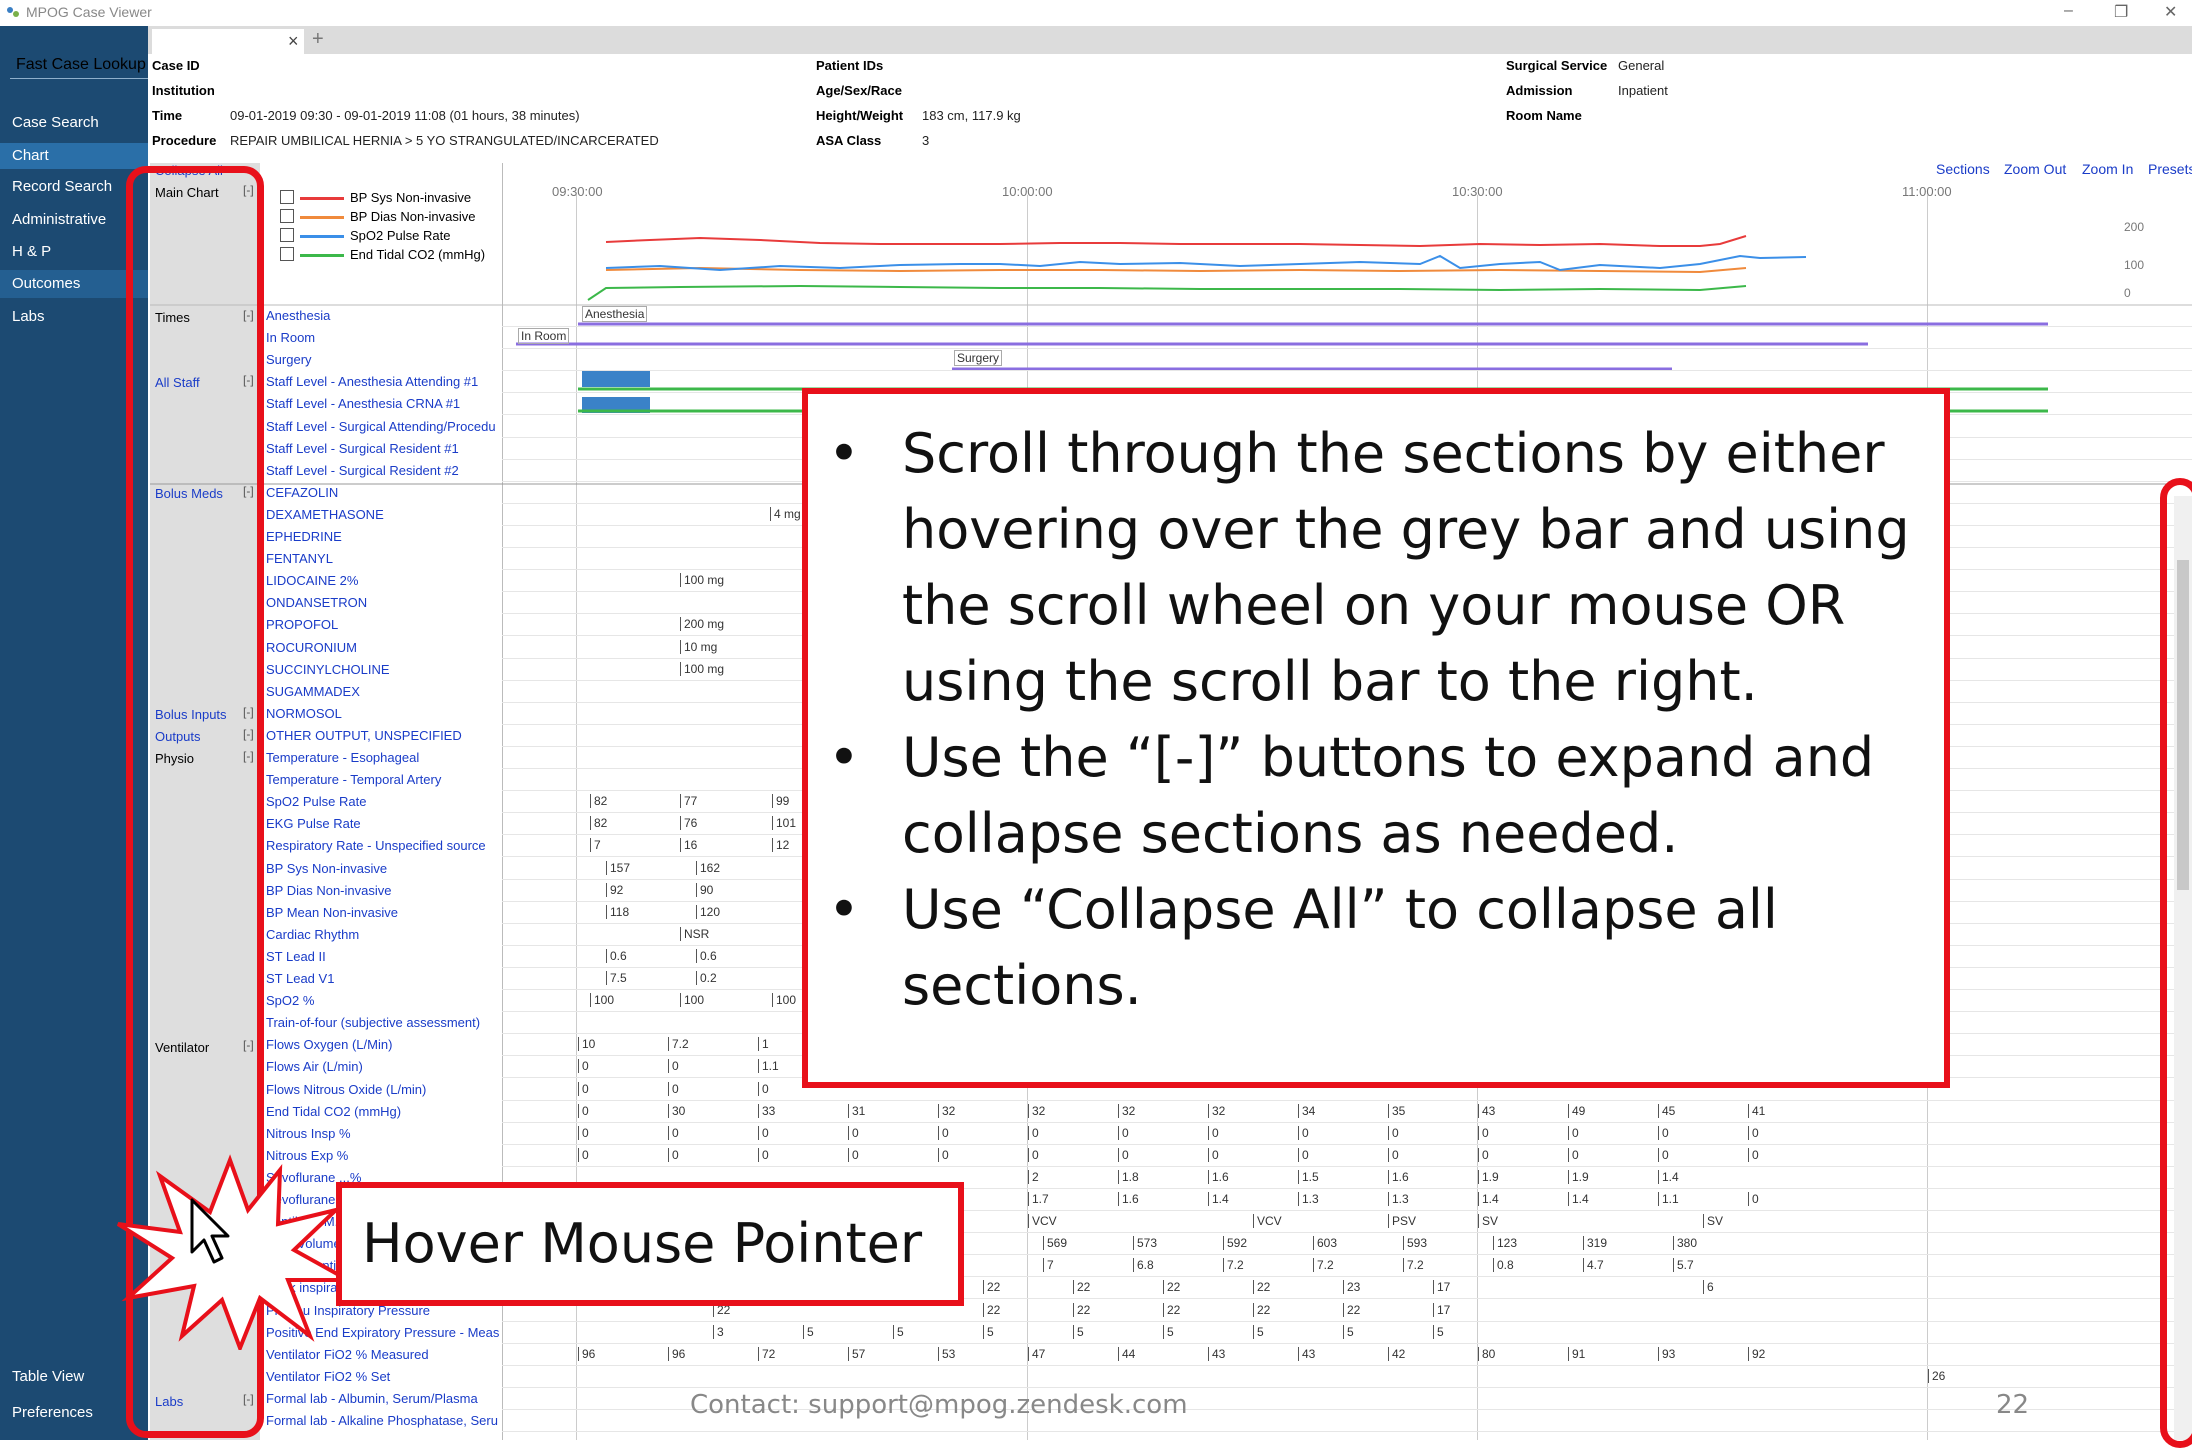 The image size is (2192, 1448). What do you see at coordinates (598, 801) in the screenshot?
I see `chart-cell-value: 82` at bounding box center [598, 801].